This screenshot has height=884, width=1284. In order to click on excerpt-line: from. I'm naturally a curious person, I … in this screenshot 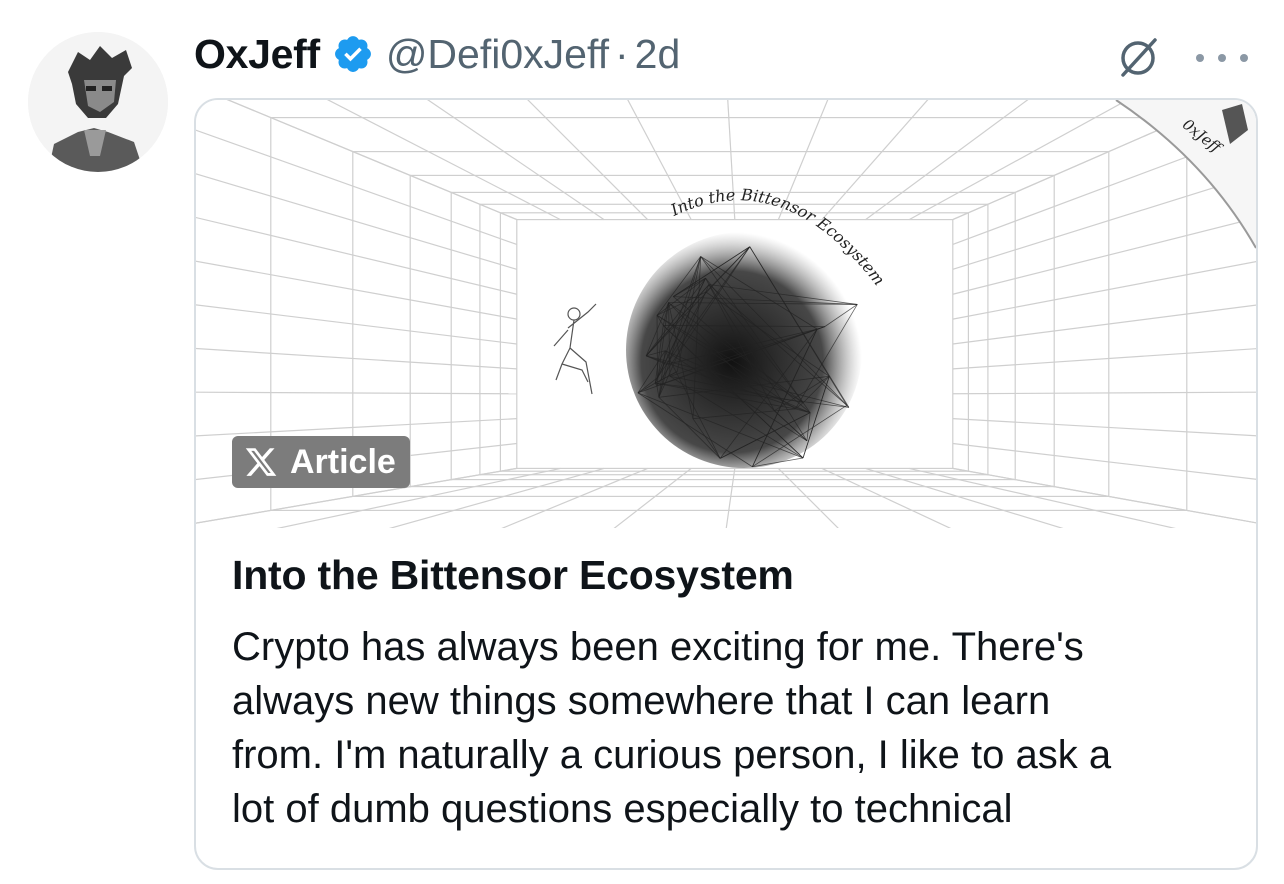, I will do `click(672, 755)`.